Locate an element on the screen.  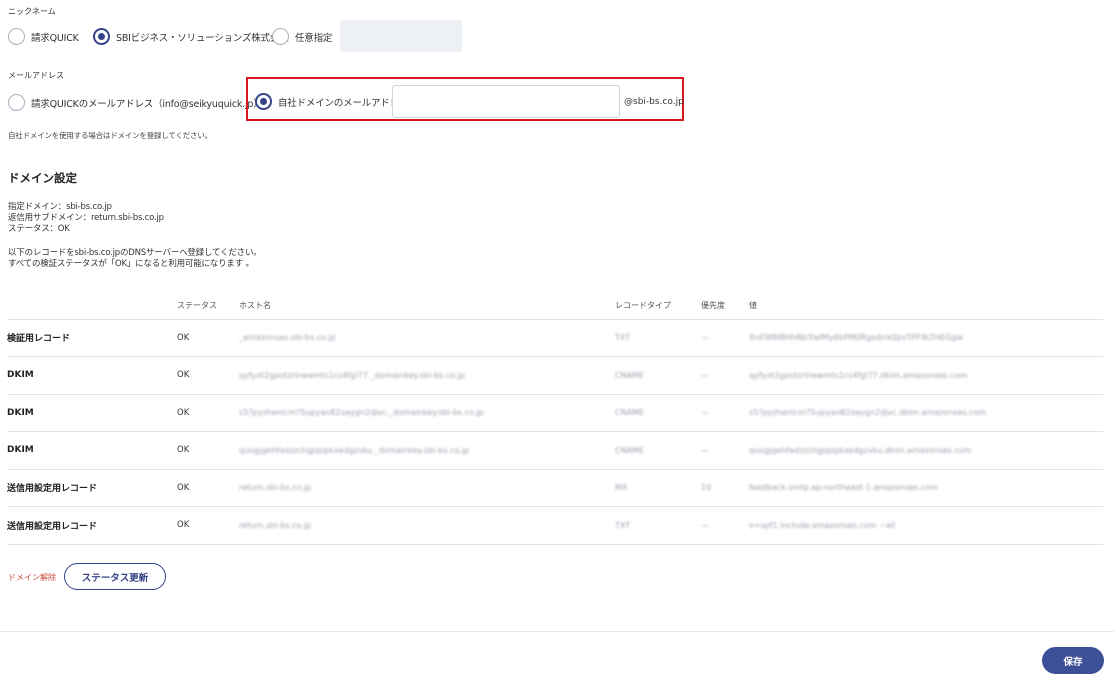
nickname-option-label: SBIビジネス・ソリューションズ株式会社 is located at coordinates (202, 38).